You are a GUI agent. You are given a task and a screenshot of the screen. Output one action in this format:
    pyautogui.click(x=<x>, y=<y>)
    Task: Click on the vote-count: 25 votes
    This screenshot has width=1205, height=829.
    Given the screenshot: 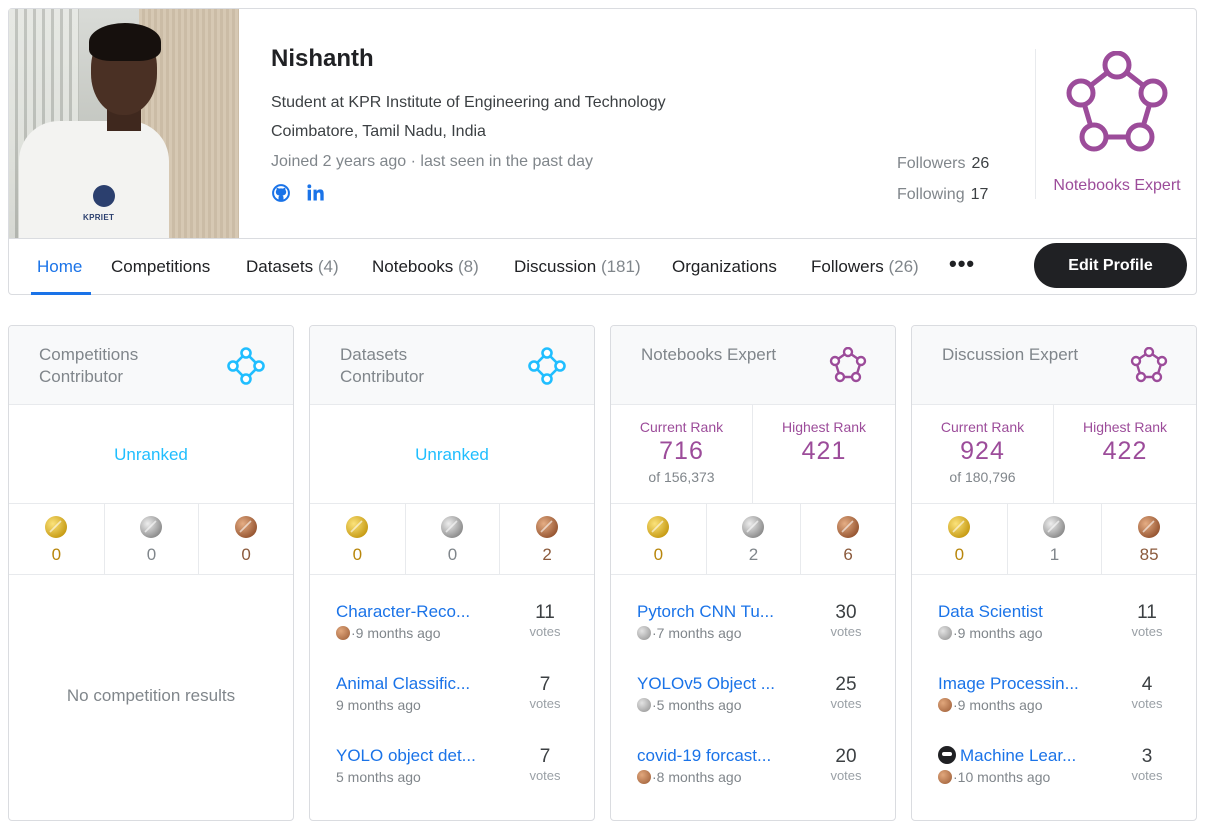 What is the action you would take?
    pyautogui.click(x=846, y=692)
    